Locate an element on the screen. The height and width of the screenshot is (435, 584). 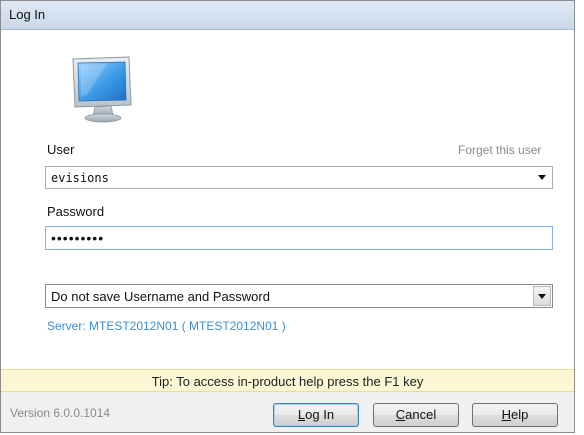
footer-bar: Version 6.0.0.1014 Log In Cancel Help is located at coordinates (287, 412).